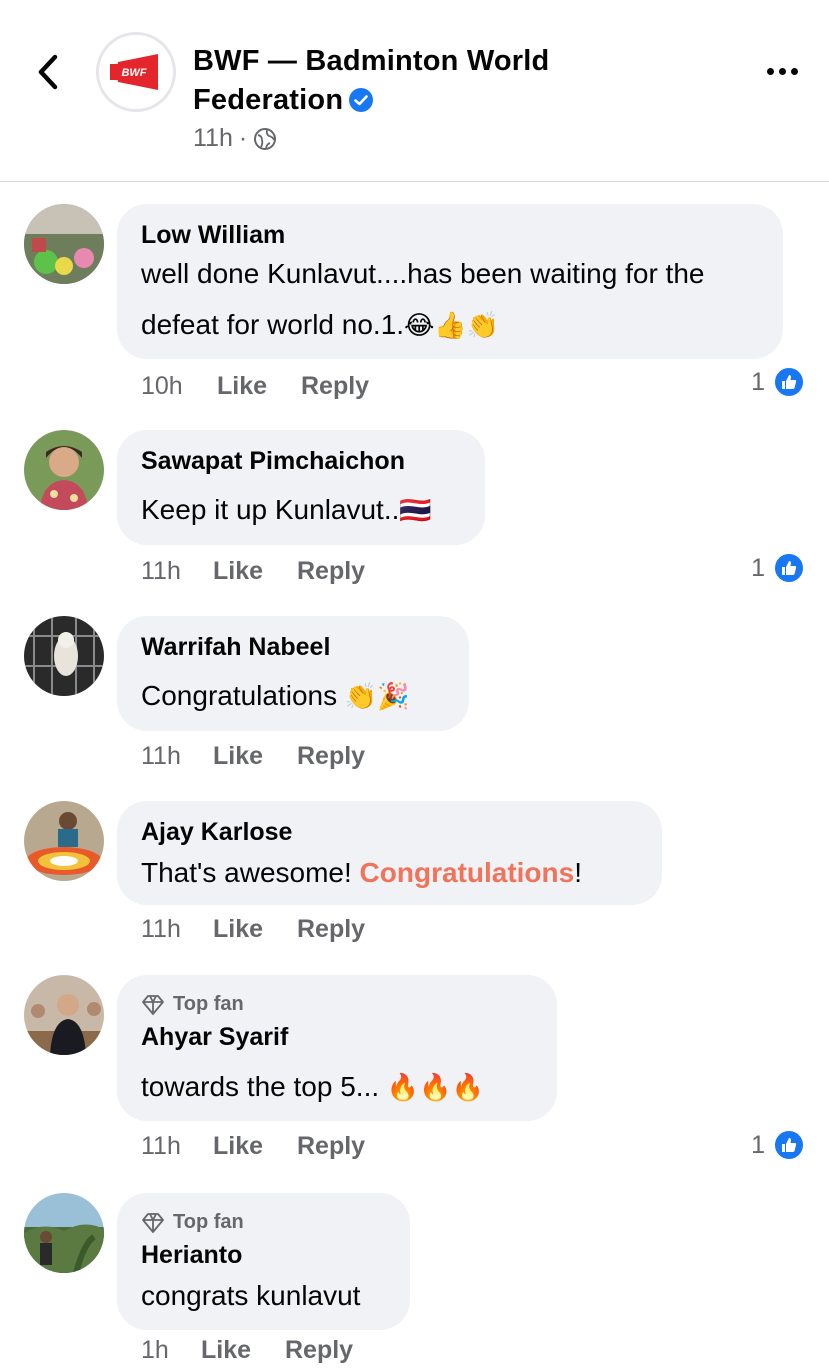  I want to click on comment-text: Keep it up Kunlavut..🇹🇭, so click(286, 510).